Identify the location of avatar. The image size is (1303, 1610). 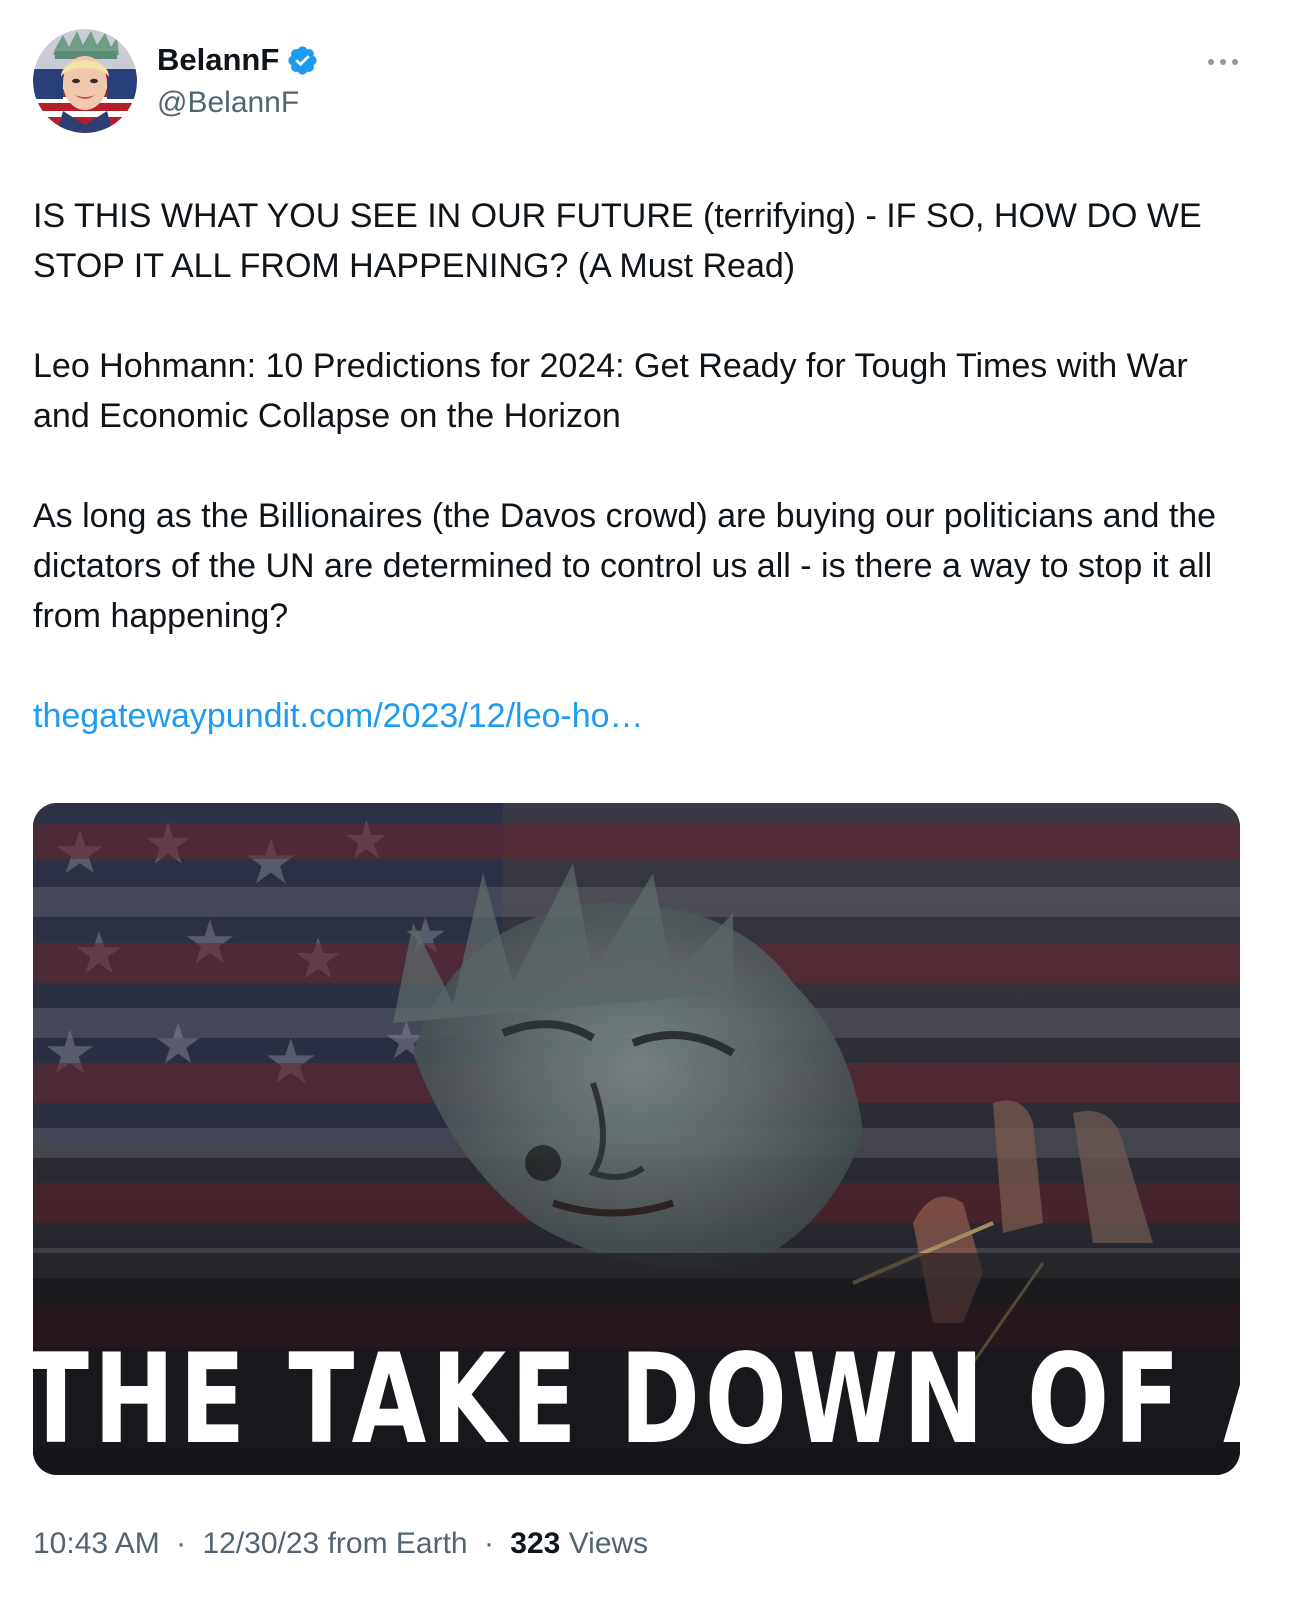
(85, 81).